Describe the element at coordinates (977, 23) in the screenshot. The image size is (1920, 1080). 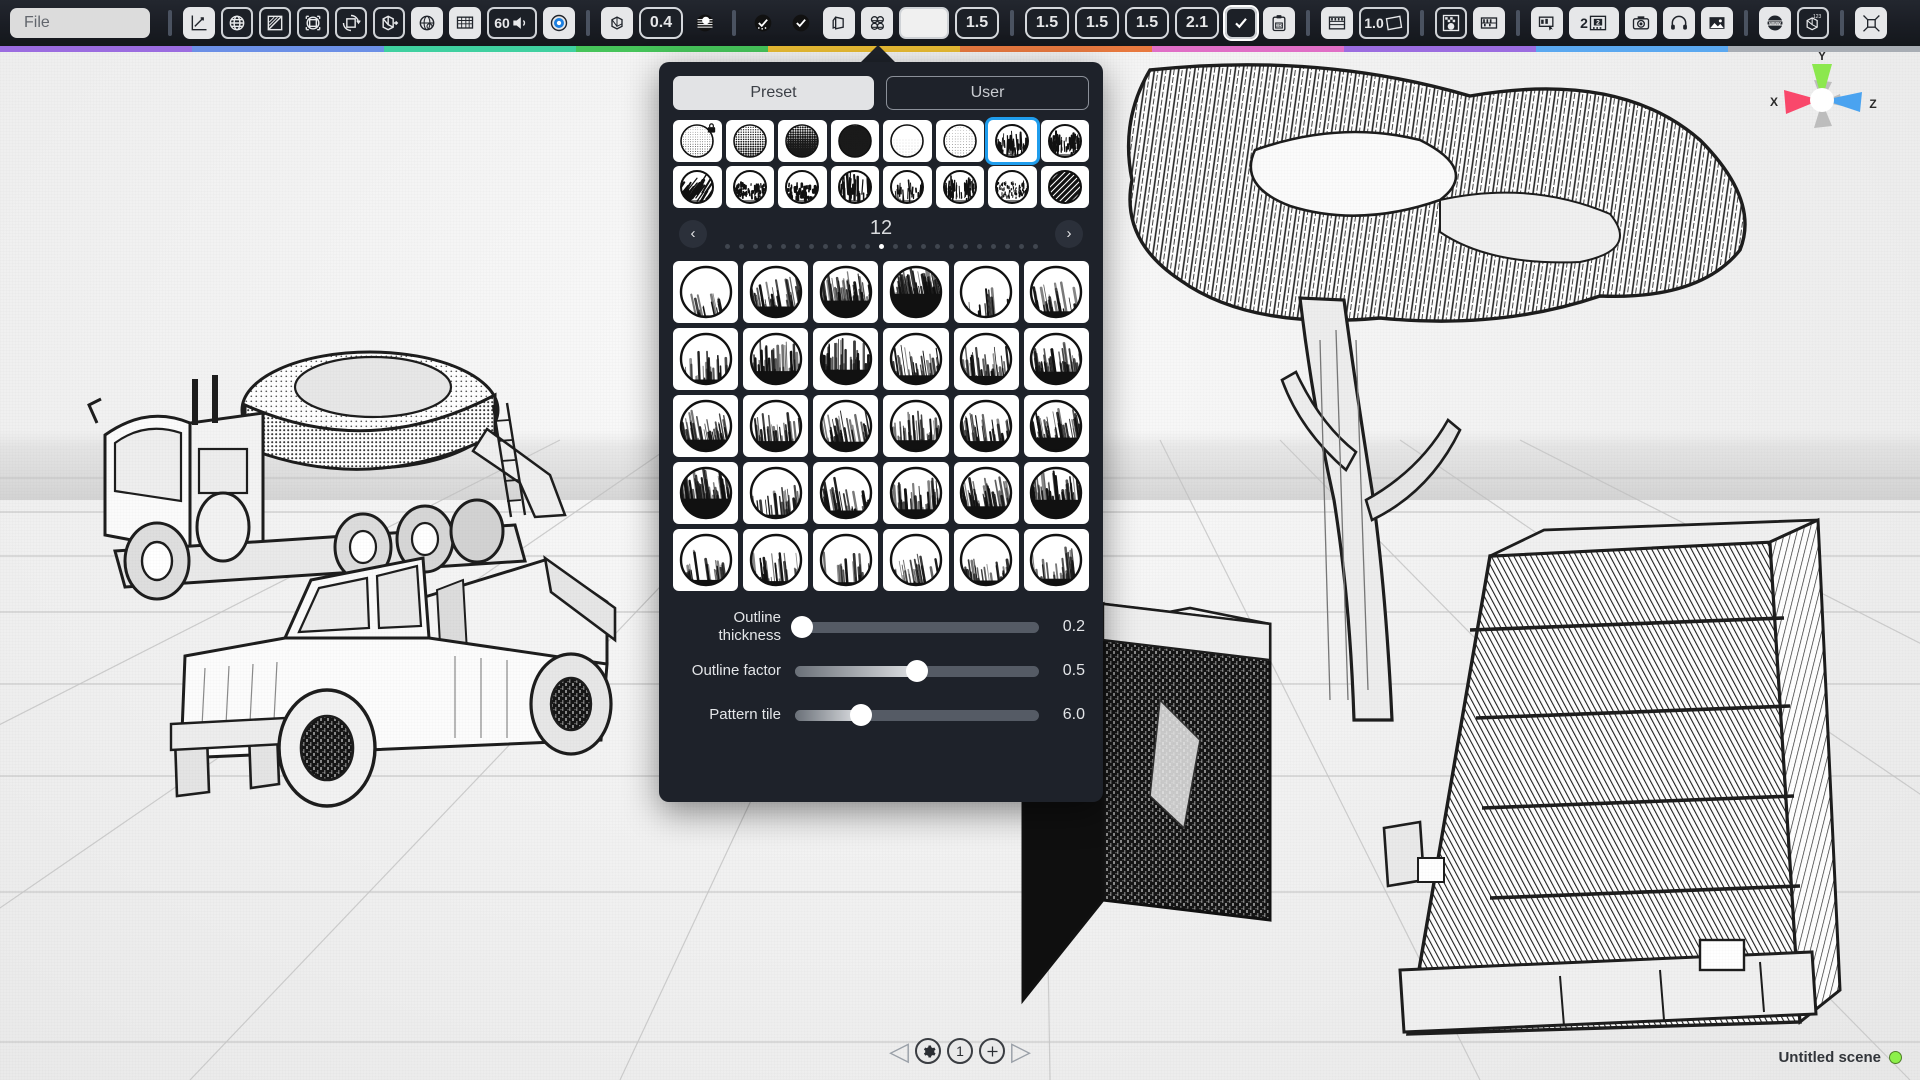
I see `value-a-button: 1.5` at that location.